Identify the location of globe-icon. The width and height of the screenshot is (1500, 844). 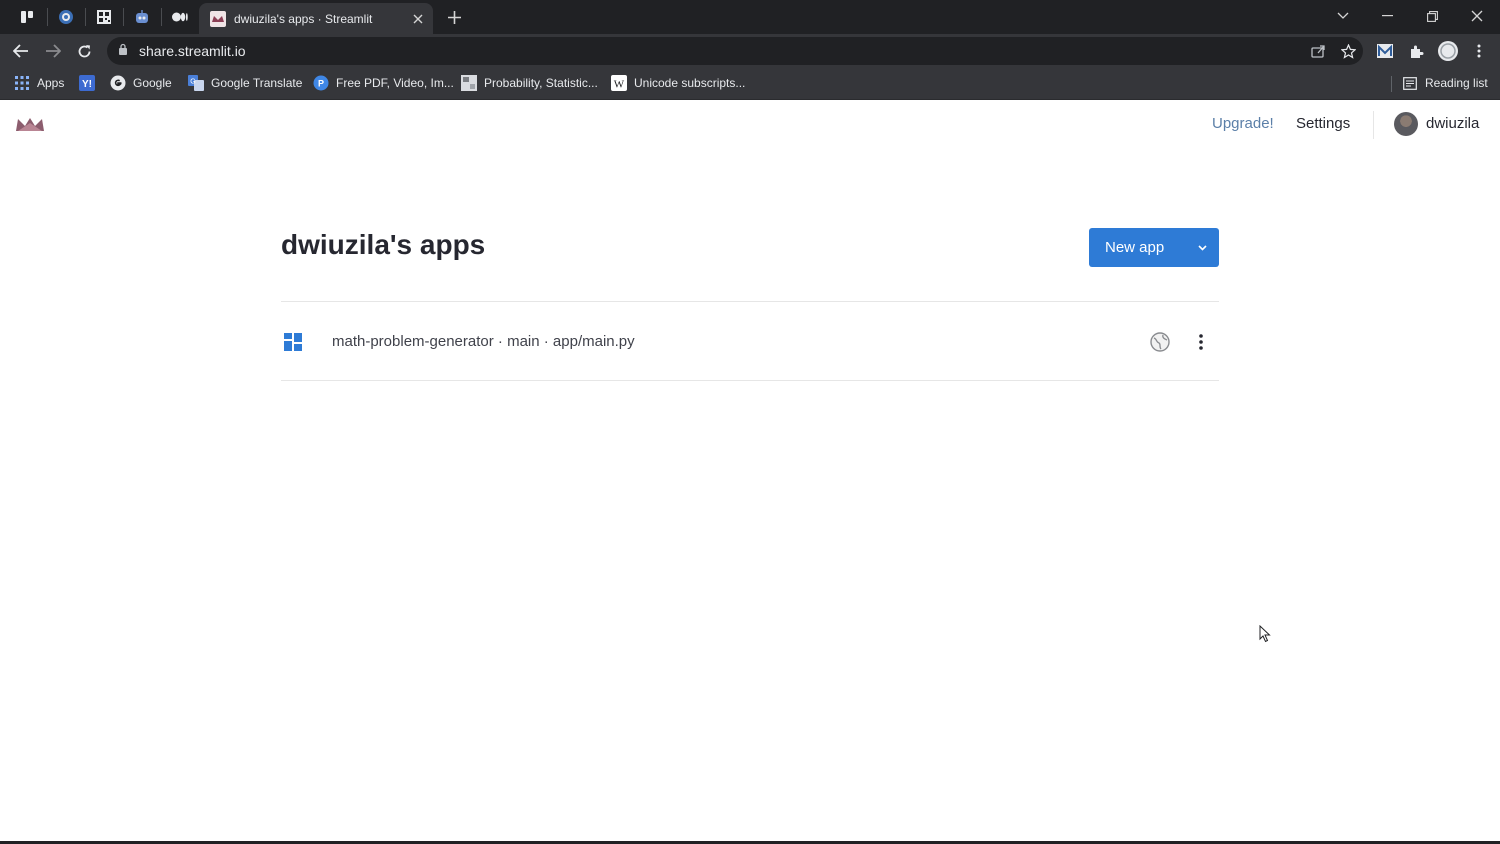
(1160, 342).